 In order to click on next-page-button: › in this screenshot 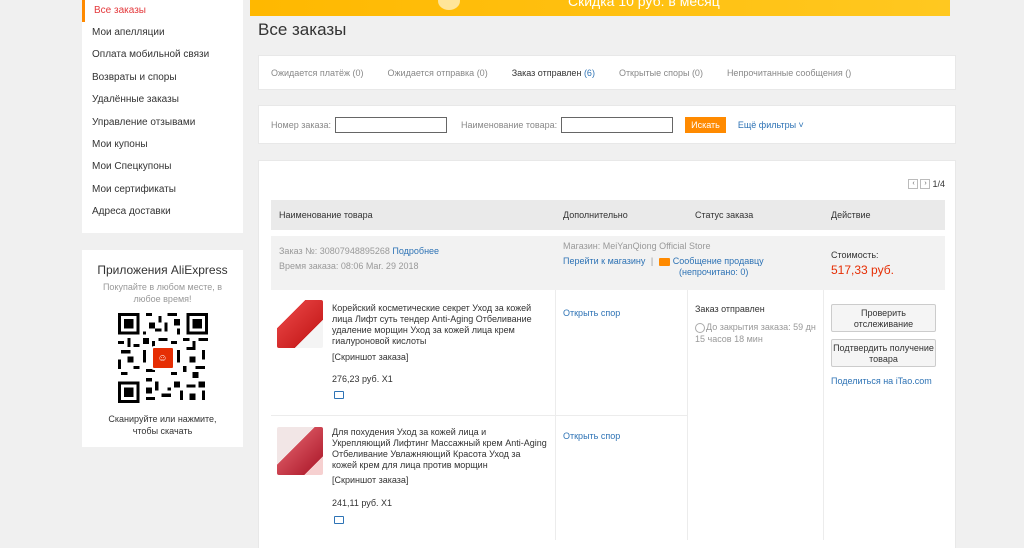, I will do `click(925, 184)`.